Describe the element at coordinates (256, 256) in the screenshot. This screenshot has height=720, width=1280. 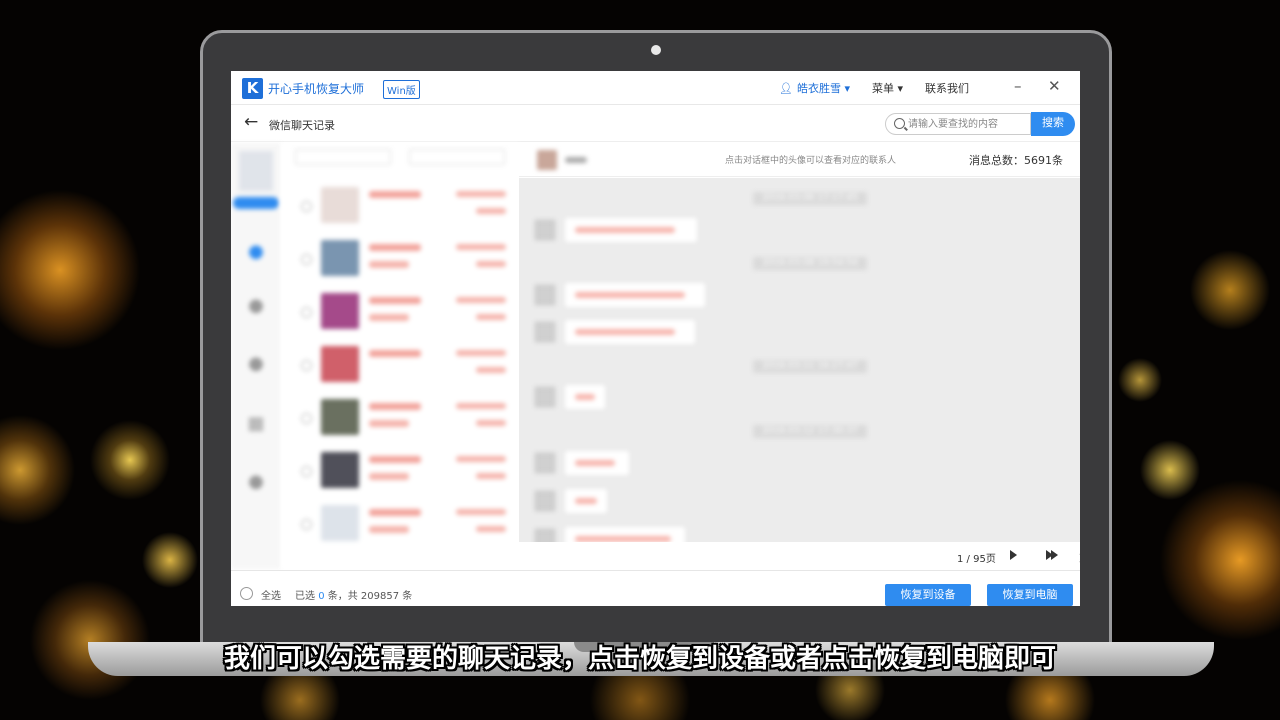
I see `chat-category-icon: ●` at that location.